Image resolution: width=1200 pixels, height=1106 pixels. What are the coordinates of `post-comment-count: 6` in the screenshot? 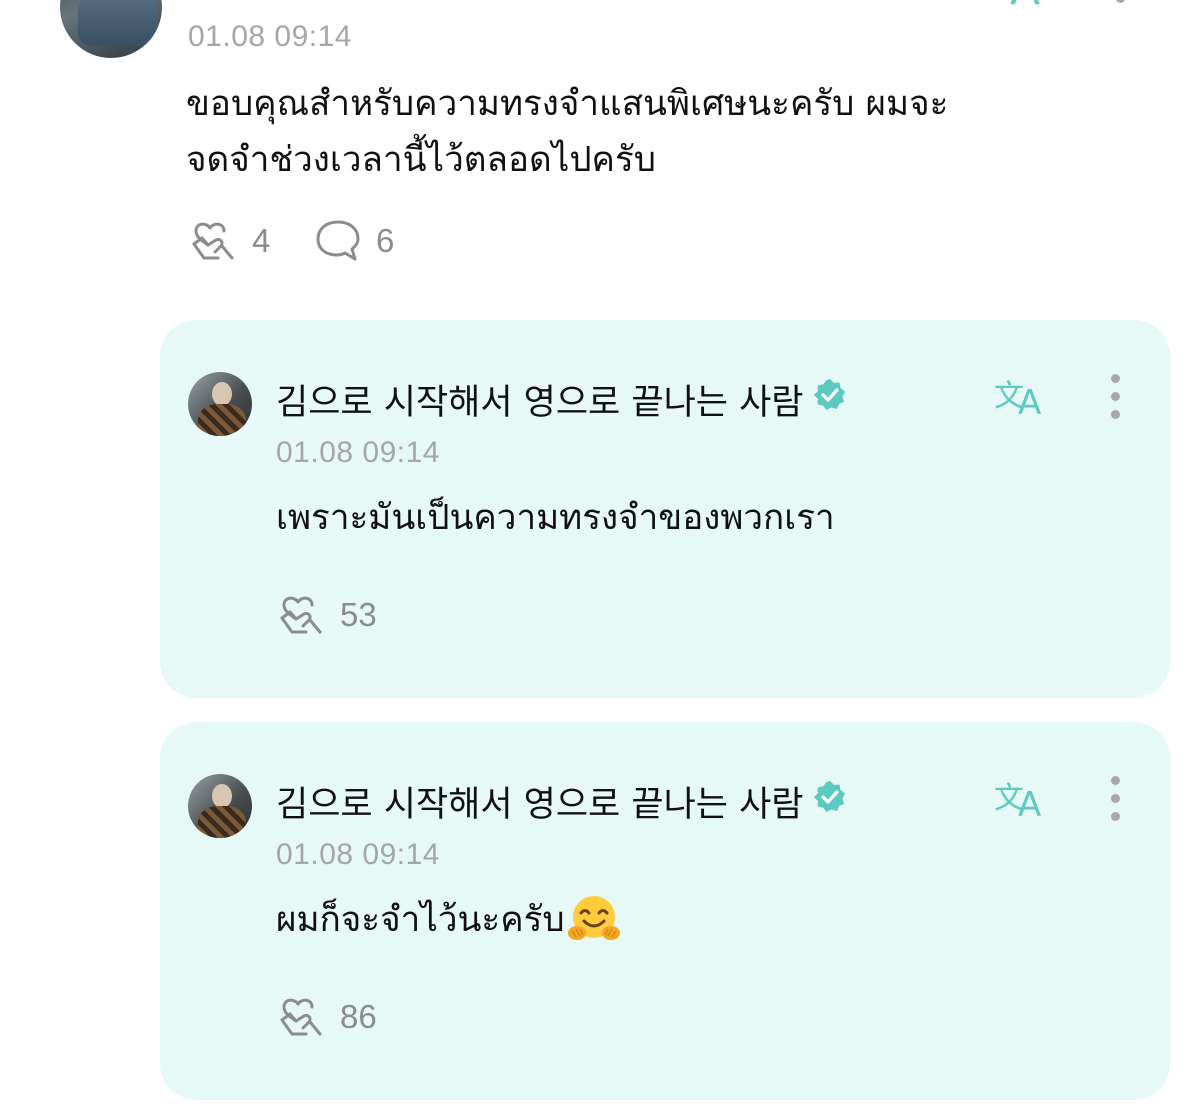 It's located at (385, 240).